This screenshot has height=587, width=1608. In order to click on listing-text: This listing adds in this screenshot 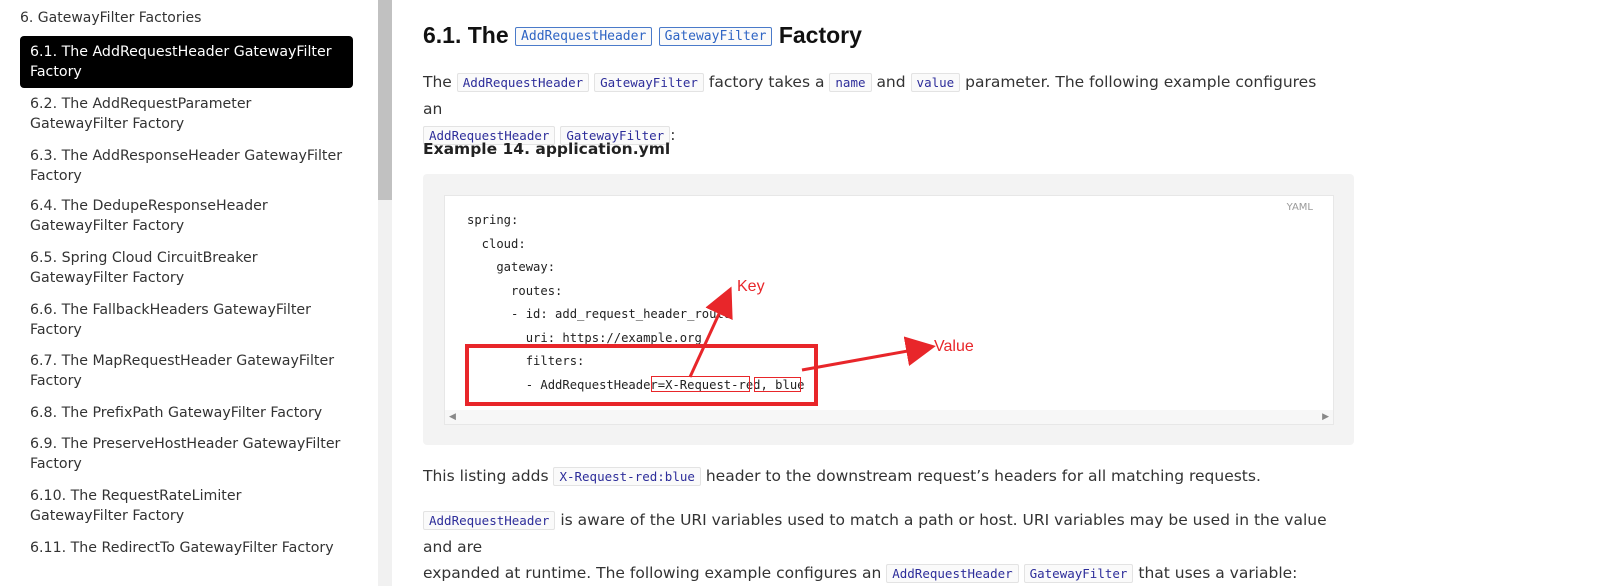, I will do `click(486, 476)`.